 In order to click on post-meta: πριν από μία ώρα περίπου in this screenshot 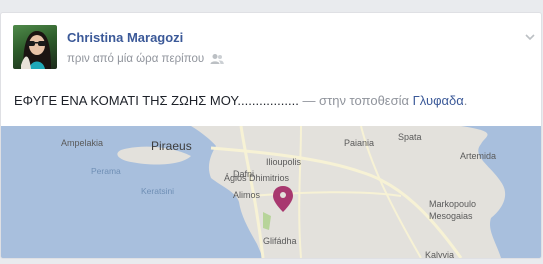, I will do `click(145, 59)`.